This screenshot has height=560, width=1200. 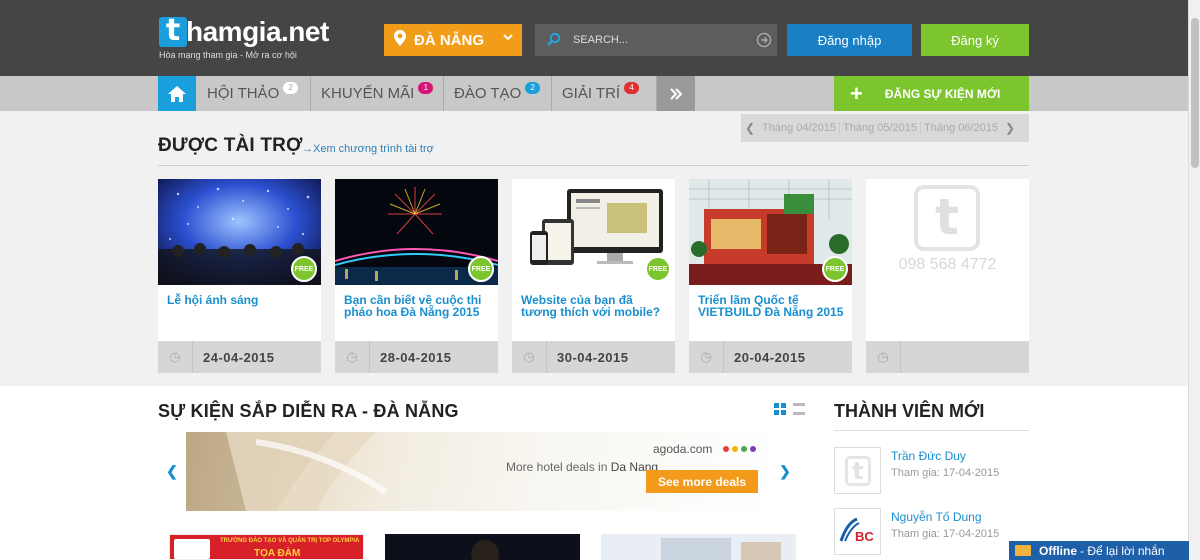 I want to click on event-date: 20-04-2015, so click(x=770, y=357).